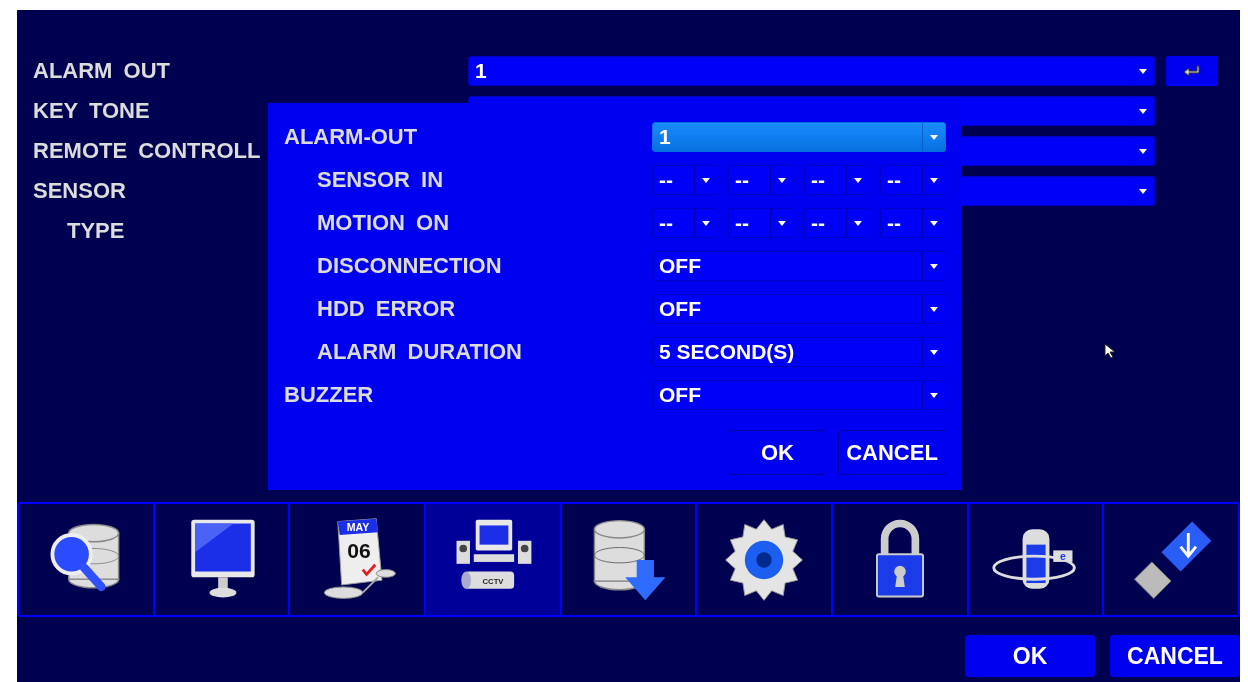  I want to click on alarm-setting-label: MOTION ON, so click(383, 223).